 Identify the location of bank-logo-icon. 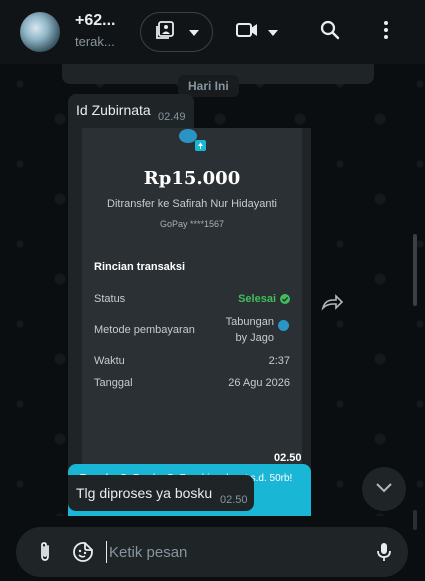
(283, 325).